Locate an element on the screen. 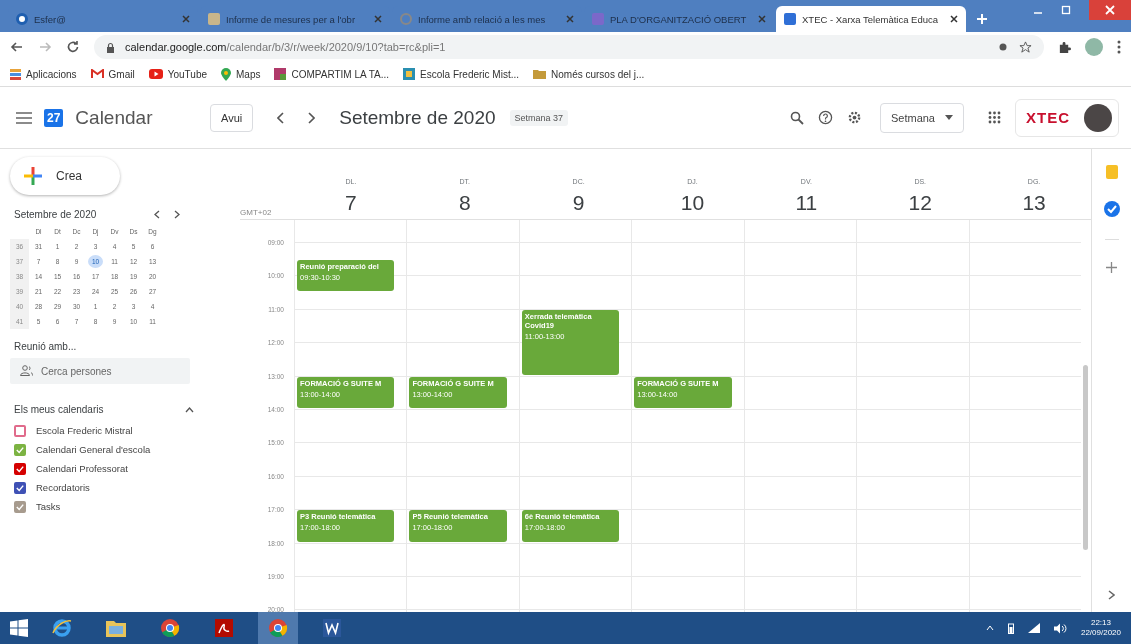 This screenshot has width=1131, height=644. create-button: Crea is located at coordinates (65, 176).